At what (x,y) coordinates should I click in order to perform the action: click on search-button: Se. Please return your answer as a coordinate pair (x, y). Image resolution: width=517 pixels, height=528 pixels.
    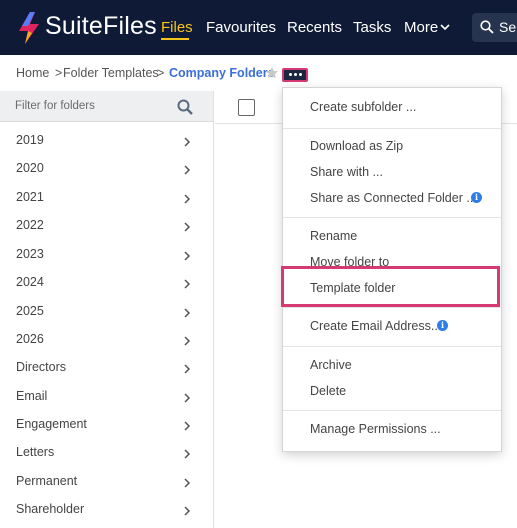
    Looking at the image, I should click on (494, 27).